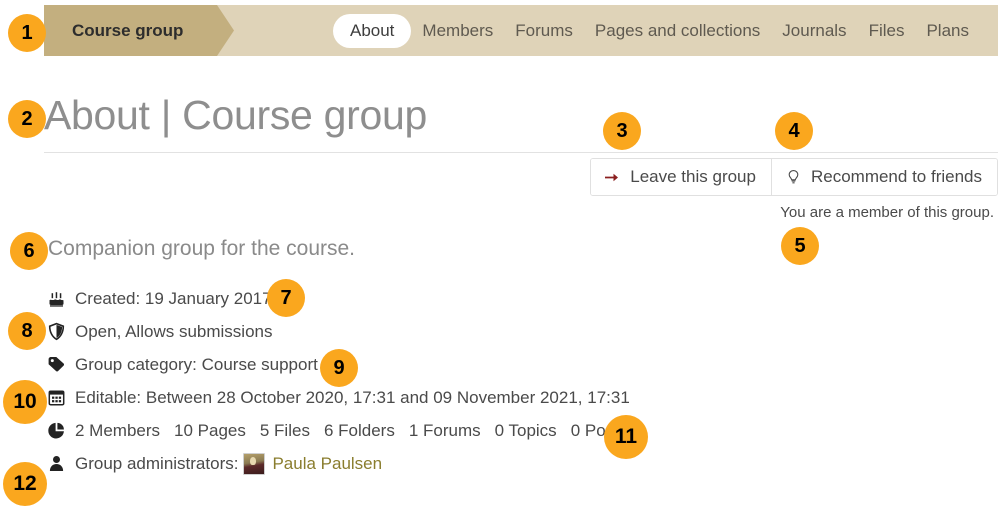 This screenshot has width=998, height=507. What do you see at coordinates (525, 430) in the screenshot?
I see `stat-topics: 0 Topics` at bounding box center [525, 430].